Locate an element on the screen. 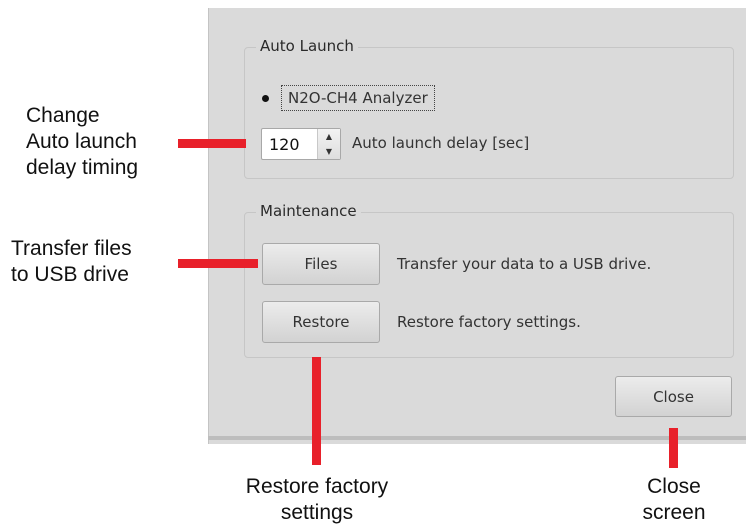 The height and width of the screenshot is (529, 746). annotation-delay-line3: delay timing is located at coordinates (82, 167).